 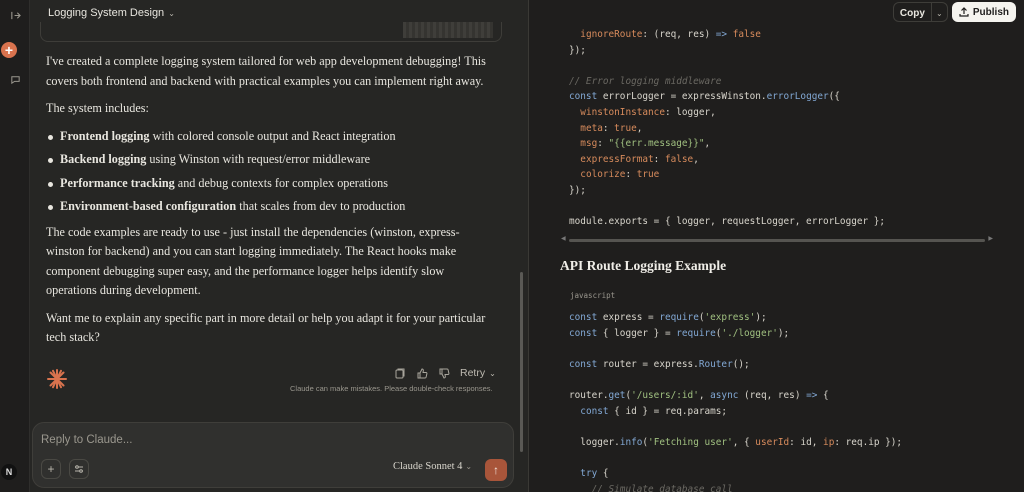 I want to click on reply-input, so click(x=221, y=440).